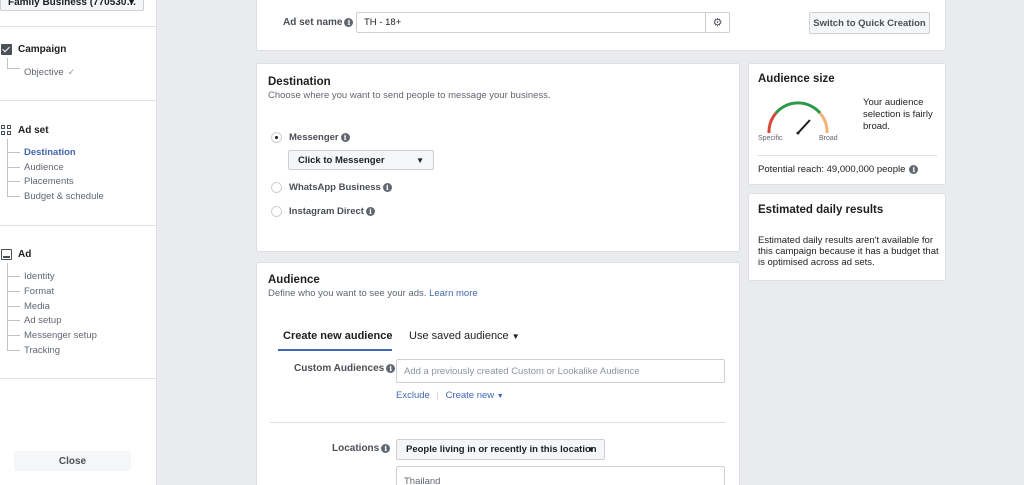 The width and height of the screenshot is (1024, 485). What do you see at coordinates (560, 475) in the screenshot?
I see `location-input: Thailand` at bounding box center [560, 475].